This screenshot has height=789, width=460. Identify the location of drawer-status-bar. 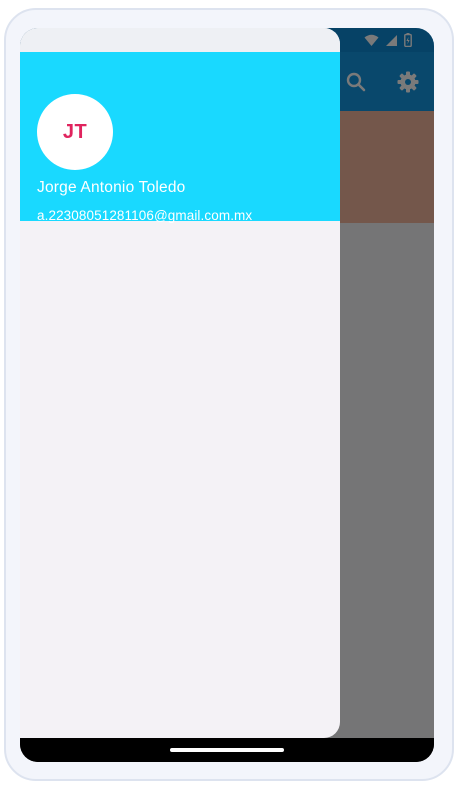
(180, 40).